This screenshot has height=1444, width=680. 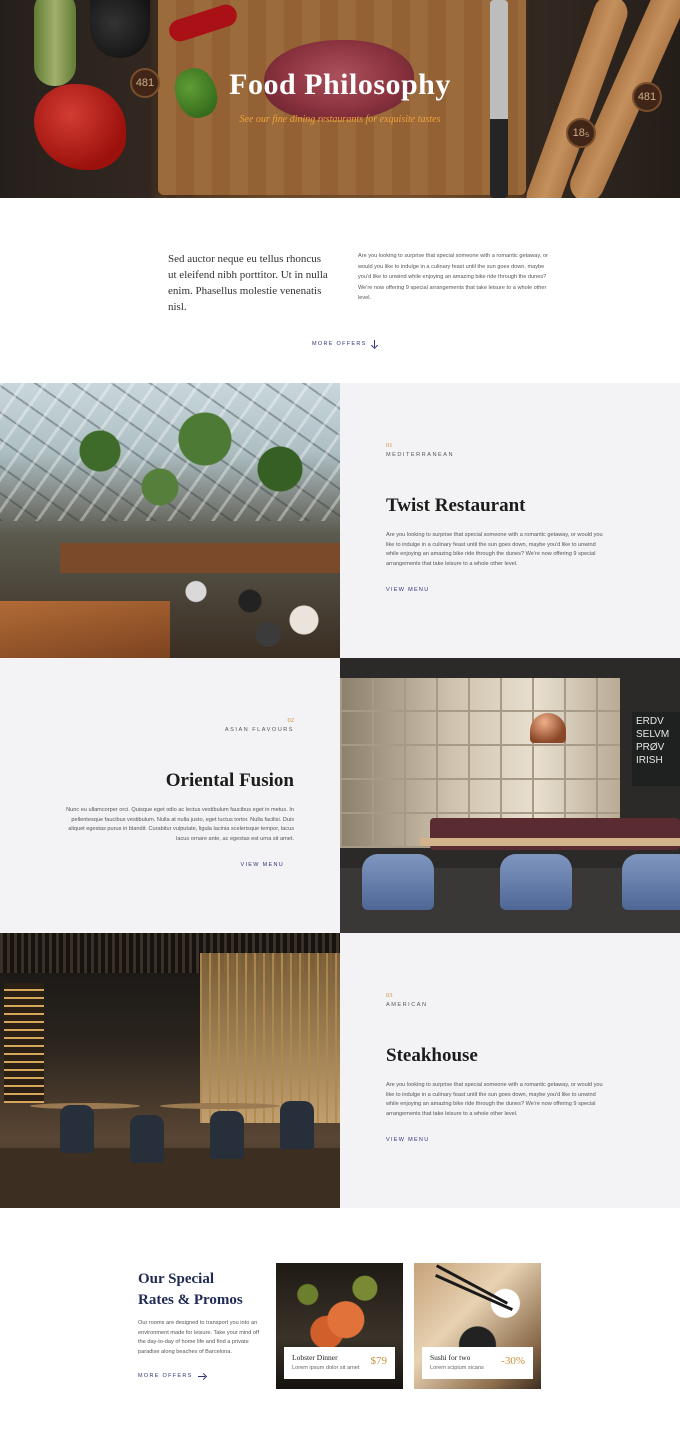 What do you see at coordinates (389, 445) in the screenshot?
I see `restaurant-number: 01` at bounding box center [389, 445].